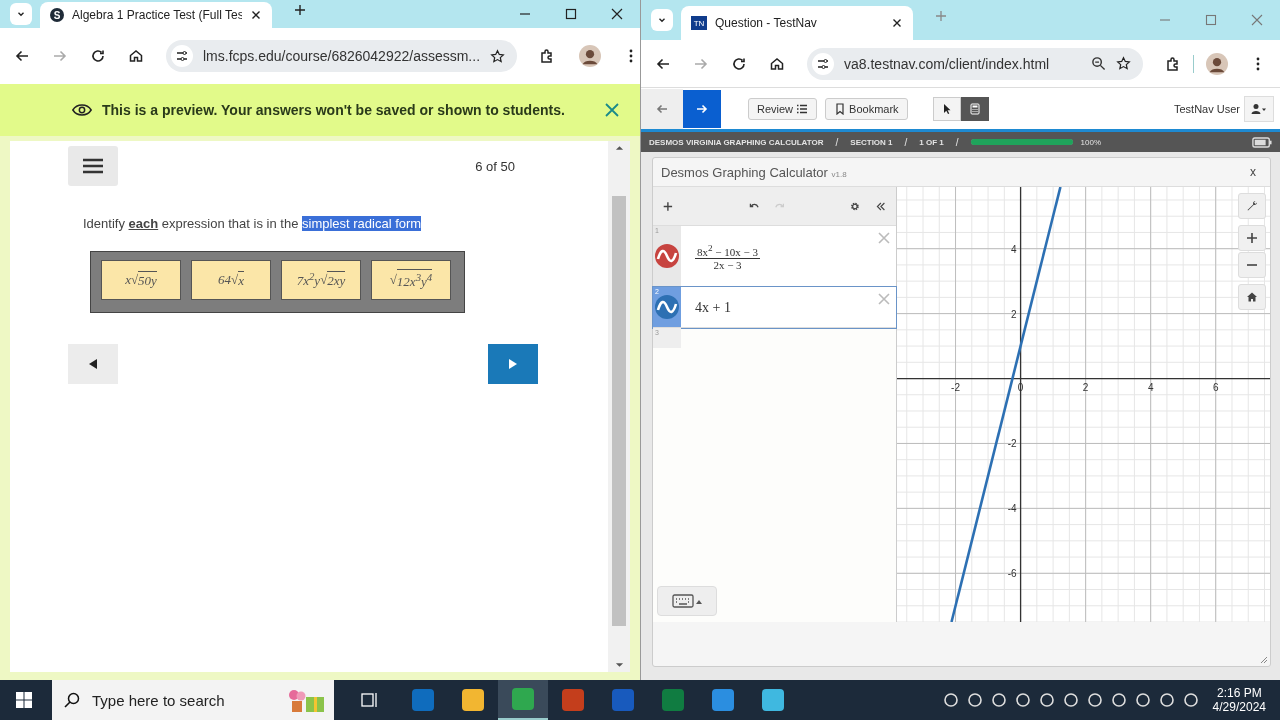 The width and height of the screenshot is (1280, 720). I want to click on add-icon, so click(668, 206).